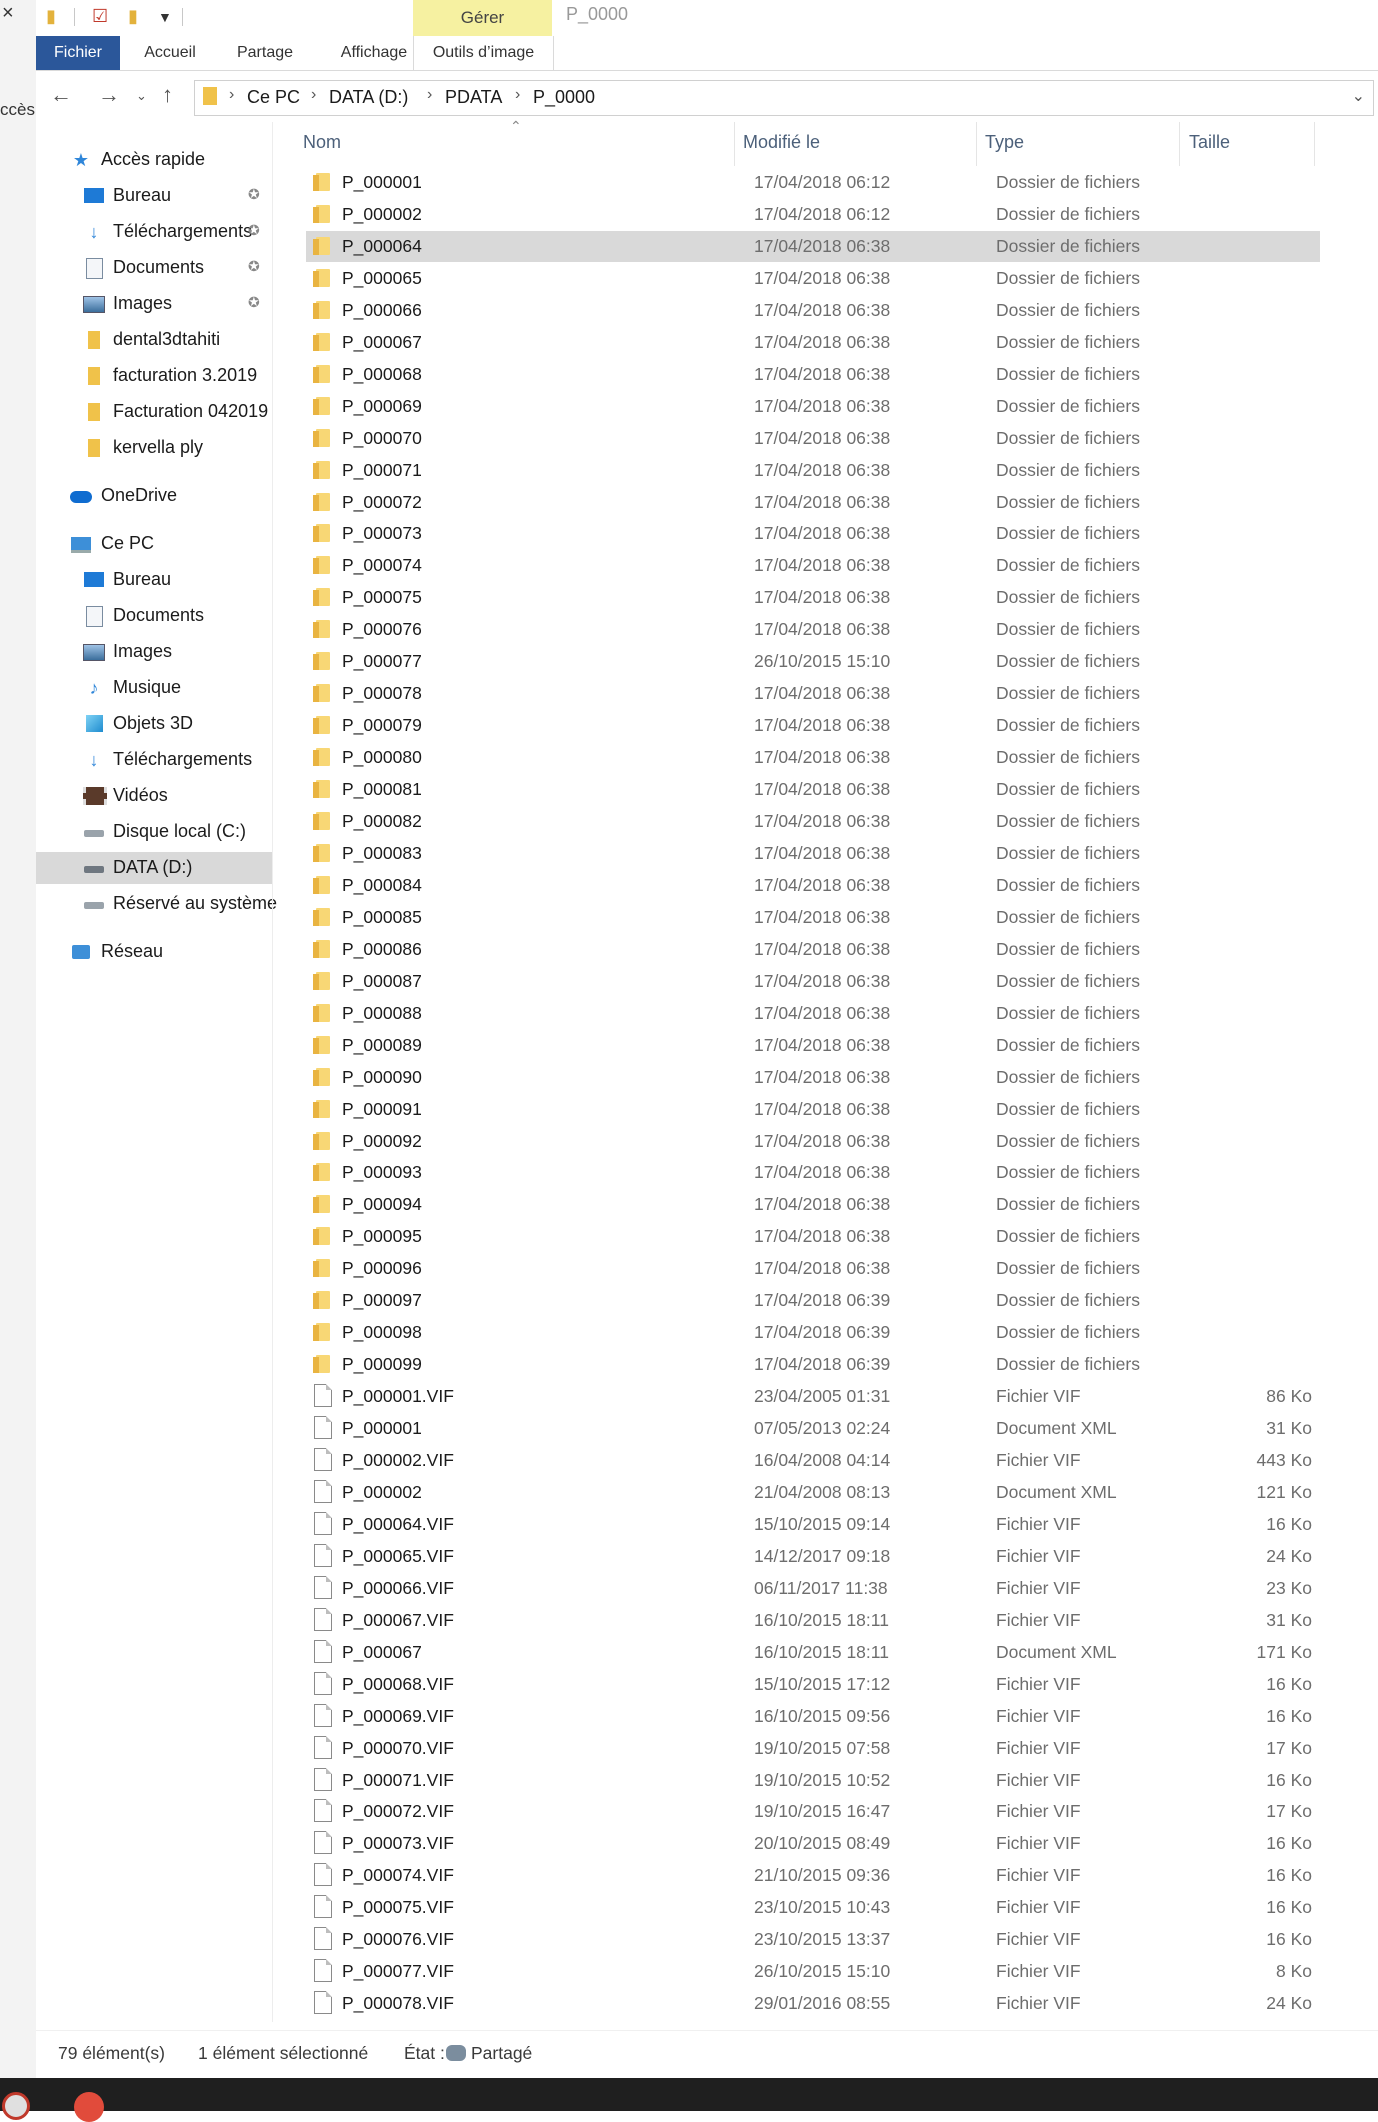 This screenshot has width=1378, height=2122. What do you see at coordinates (61, 95) in the screenshot?
I see `back-arrow-icon: ←` at bounding box center [61, 95].